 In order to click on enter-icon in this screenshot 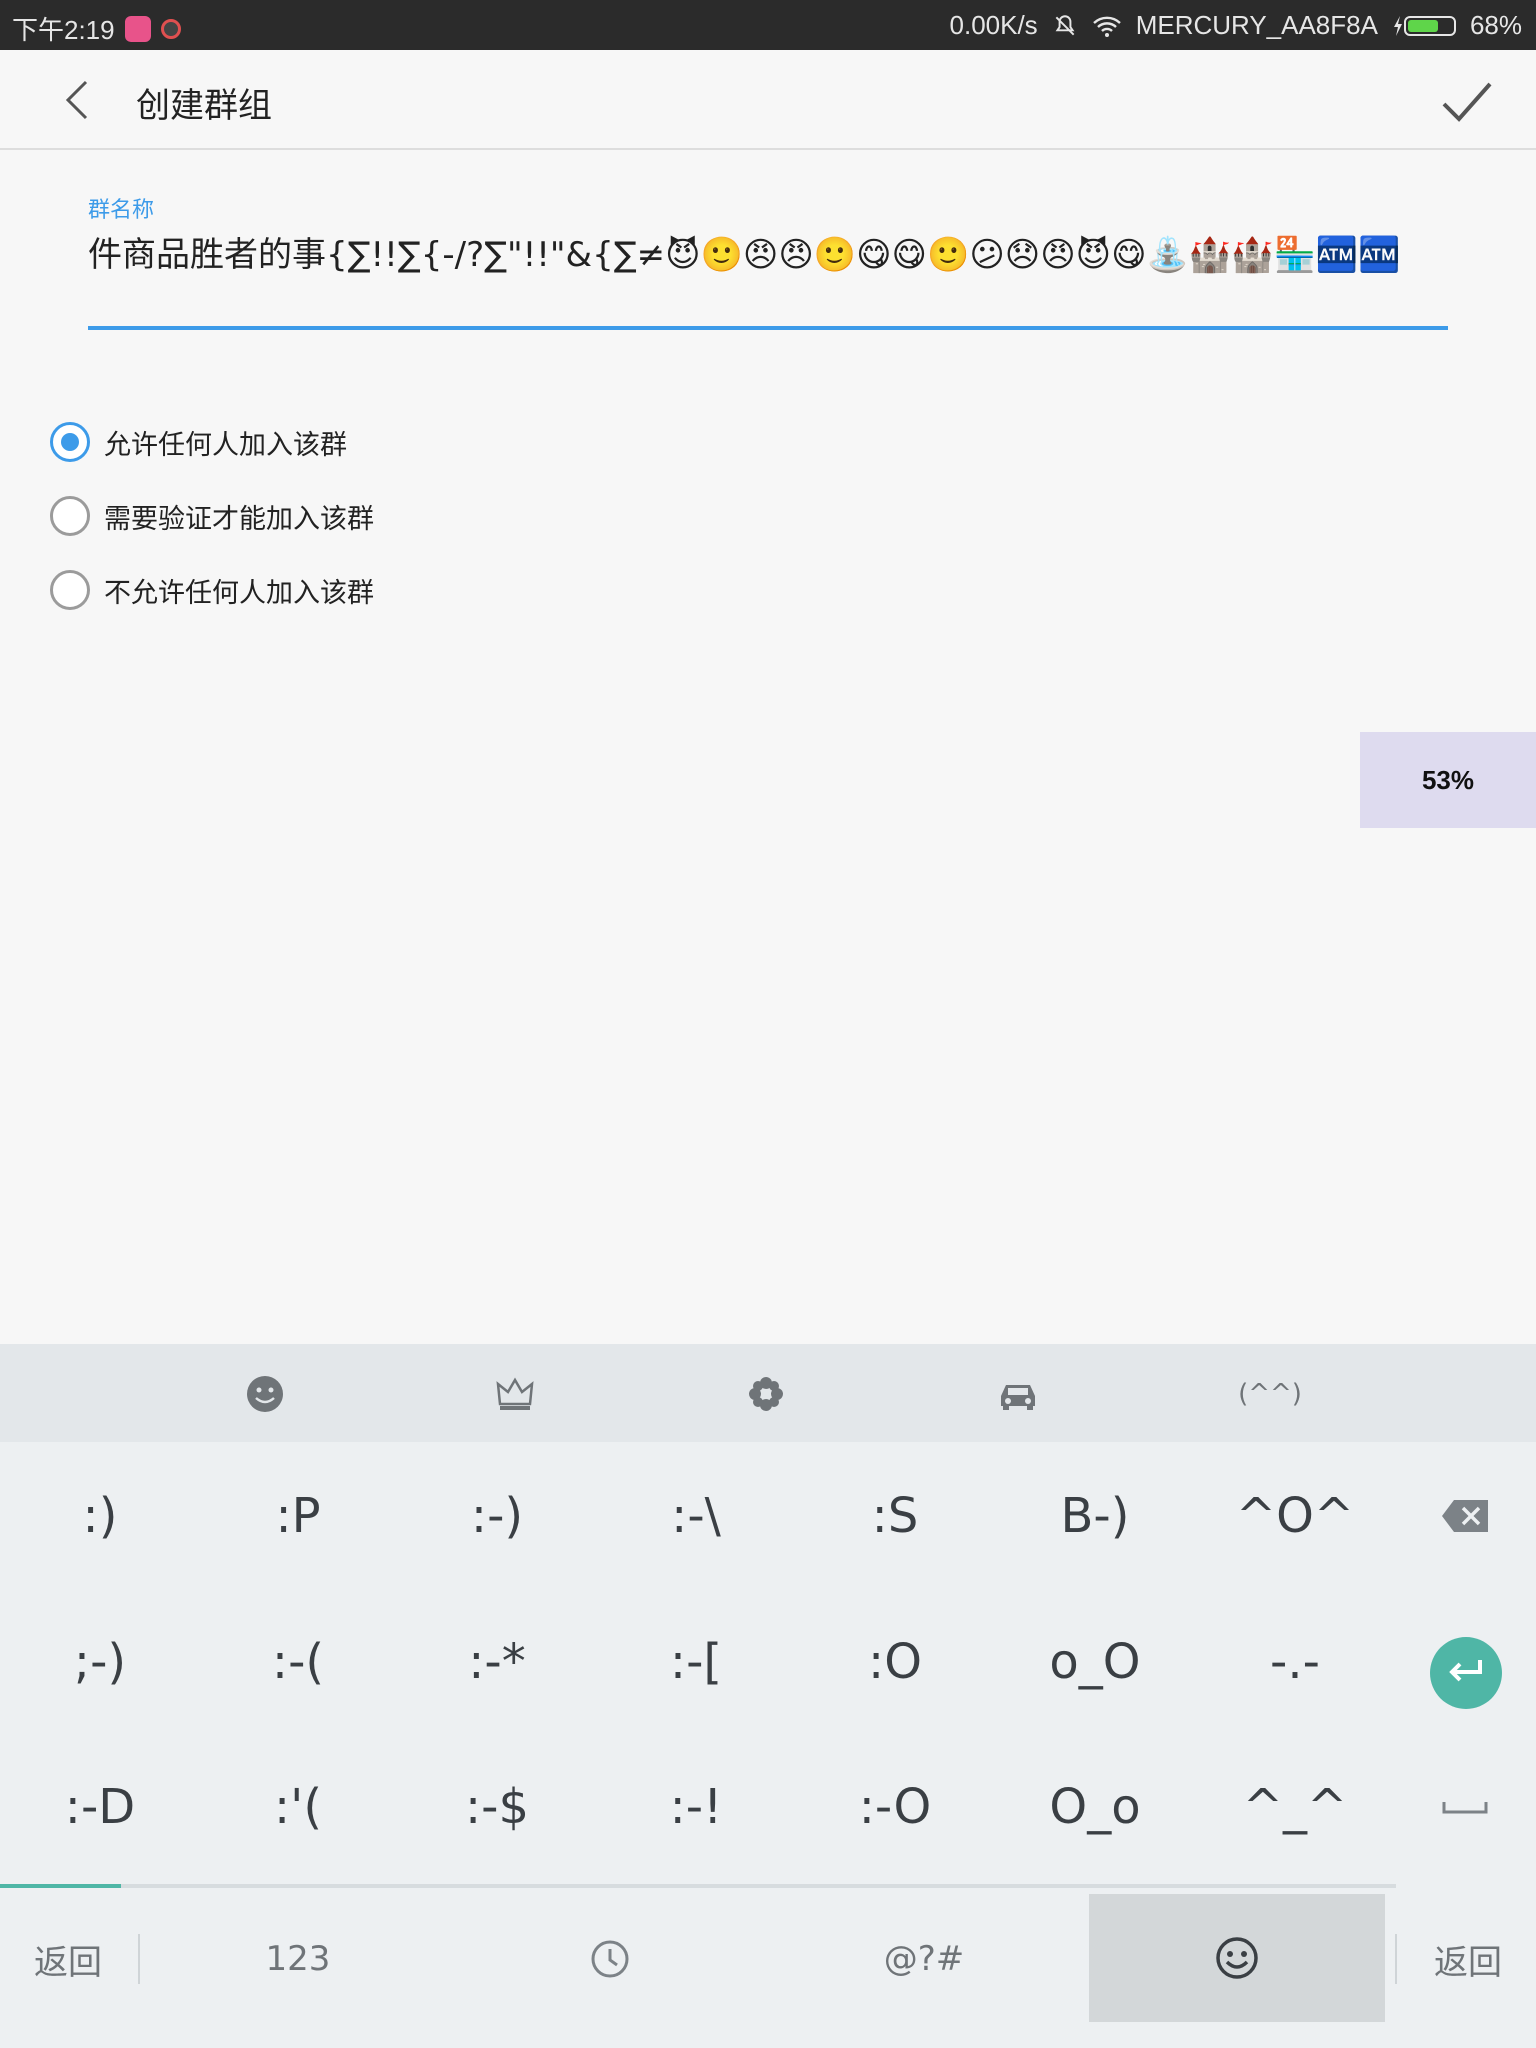, I will do `click(1465, 1671)`.